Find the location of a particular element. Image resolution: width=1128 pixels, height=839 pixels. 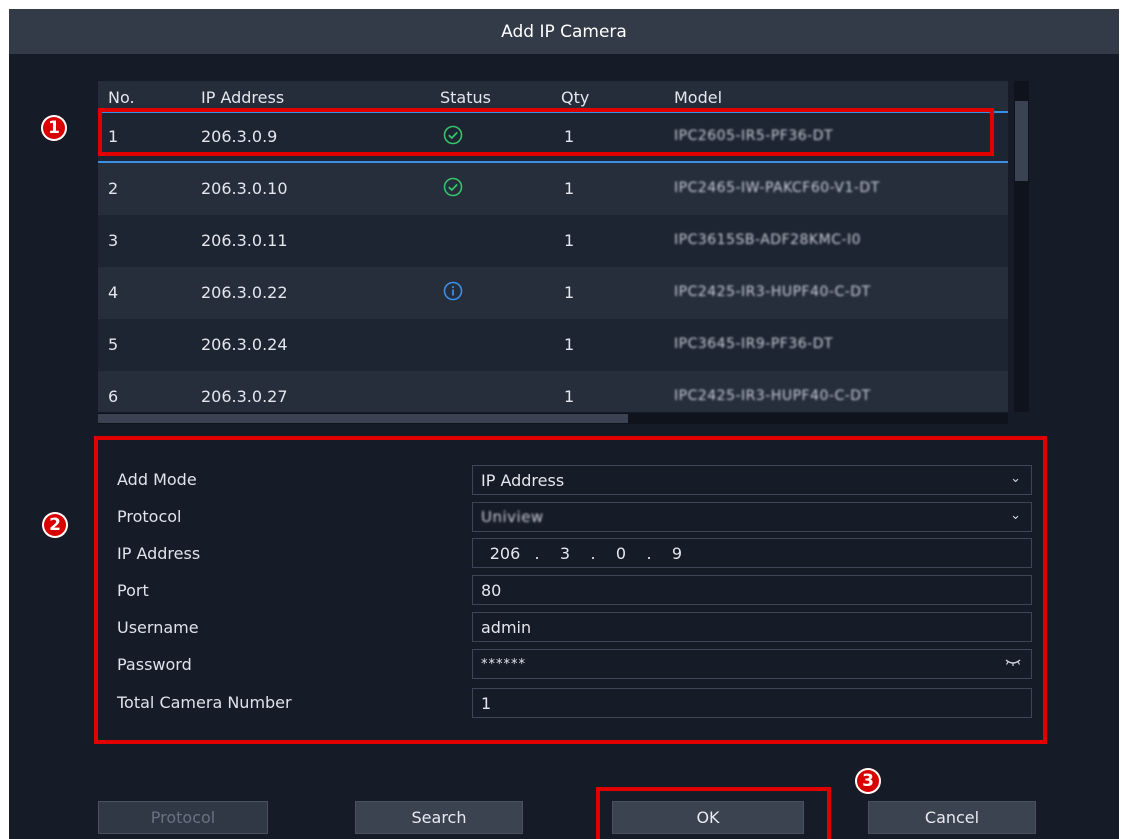

row-ip: 206.3.0.22 is located at coordinates (244, 292).